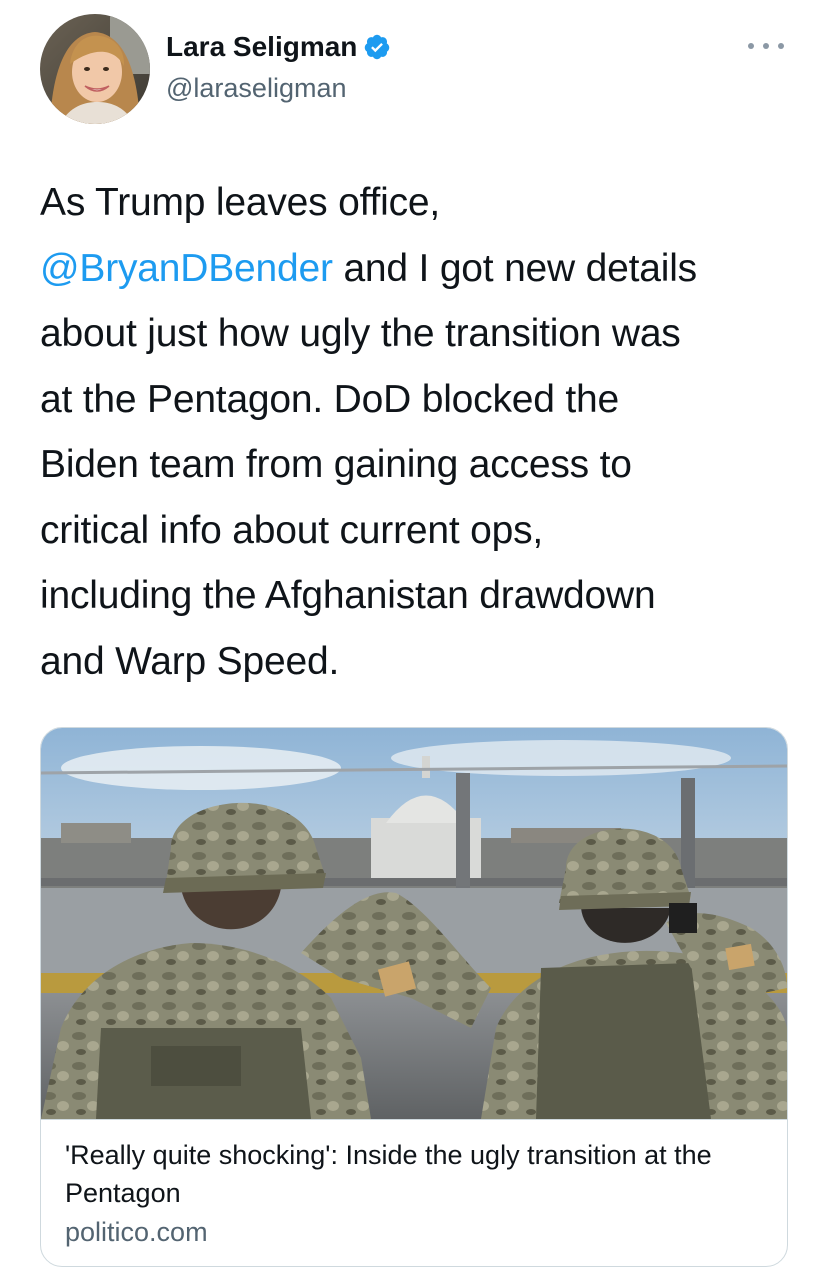 Image resolution: width=815 pixels, height=1269 pixels. Describe the element at coordinates (292, 530) in the screenshot. I see `tweet-text-line: critical info about current ops,` at that location.